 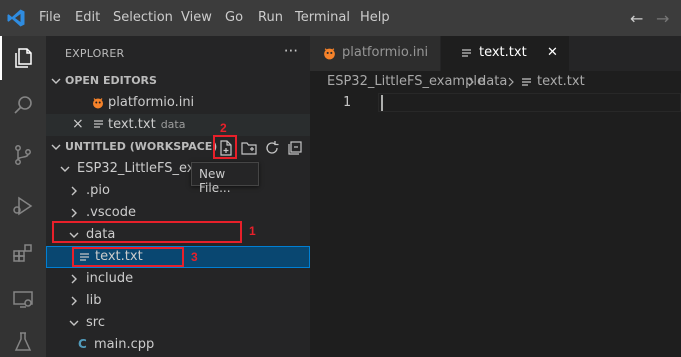 I want to click on activity-bar, so click(x=23, y=196).